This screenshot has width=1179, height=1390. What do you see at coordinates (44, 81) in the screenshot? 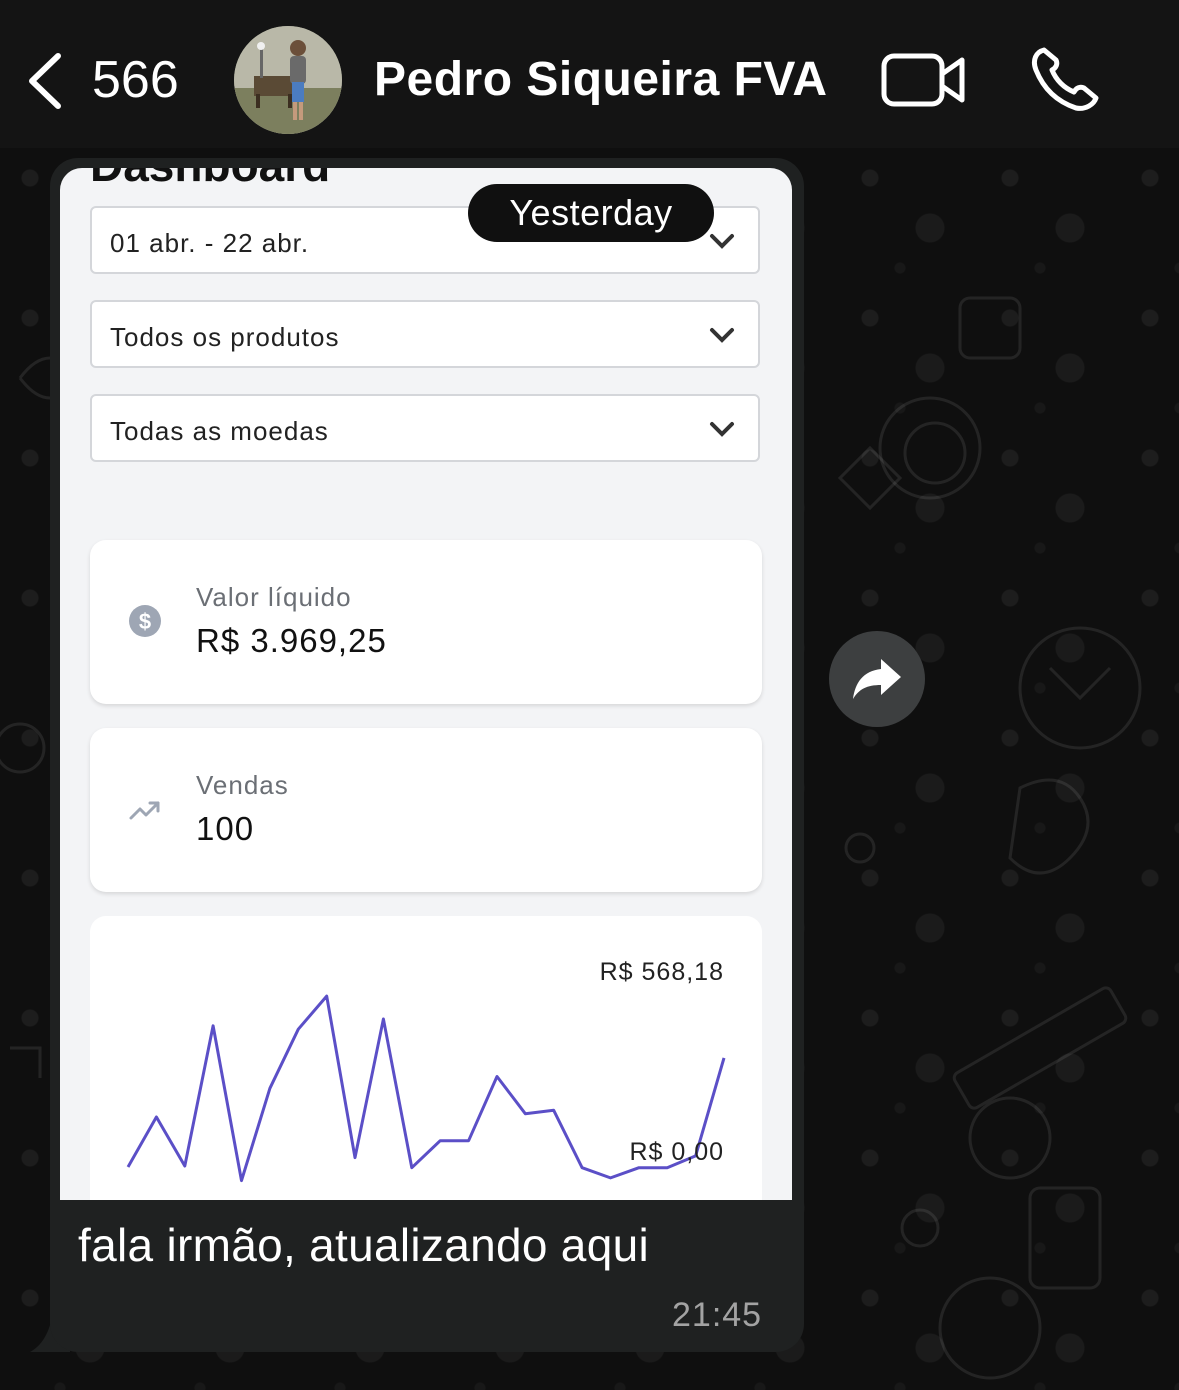
I see `chevron-left-icon` at bounding box center [44, 81].